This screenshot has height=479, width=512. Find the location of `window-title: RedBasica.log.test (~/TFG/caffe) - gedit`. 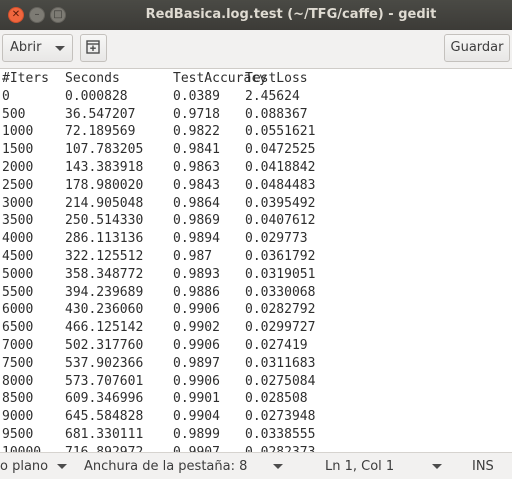

window-title: RedBasica.log.test (~/TFG/caffe) - gedit is located at coordinates (291, 14).